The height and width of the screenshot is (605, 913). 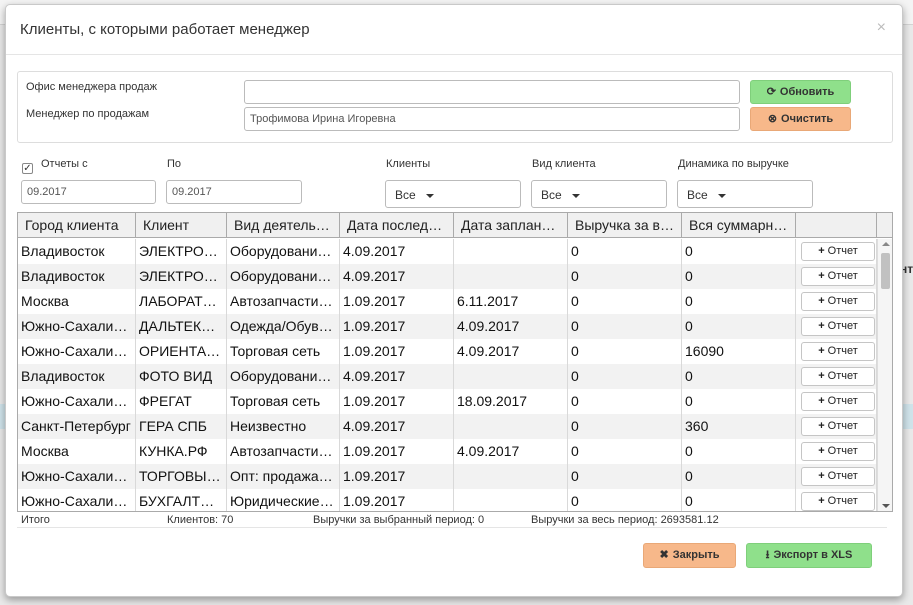 What do you see at coordinates (77, 301) in the screenshot?
I see `table-cell: Москва` at bounding box center [77, 301].